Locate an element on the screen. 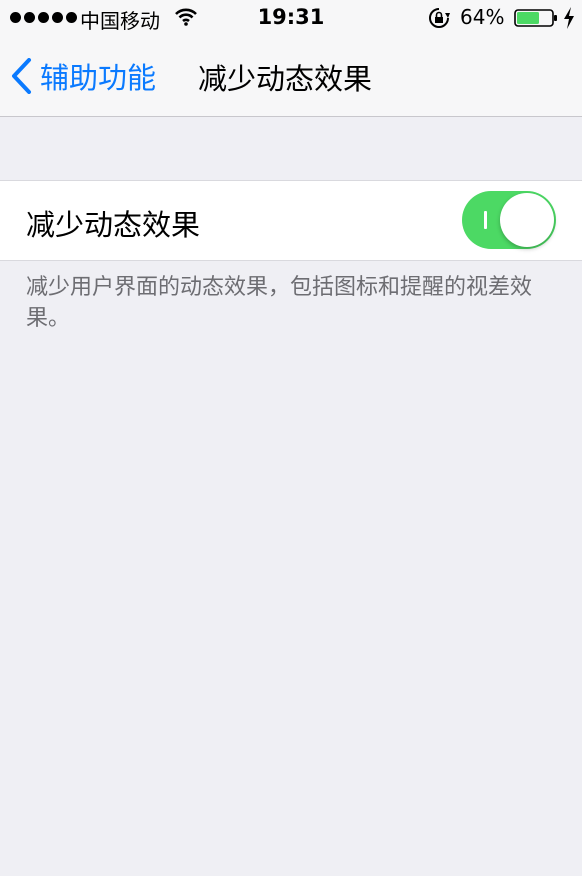 The height and width of the screenshot is (876, 582). status-bar: 中国移动 19:31 64% is located at coordinates (291, 18).